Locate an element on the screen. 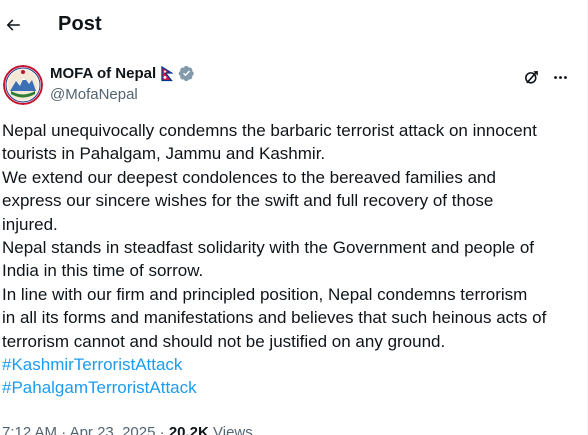  avatar is located at coordinates (23, 85).